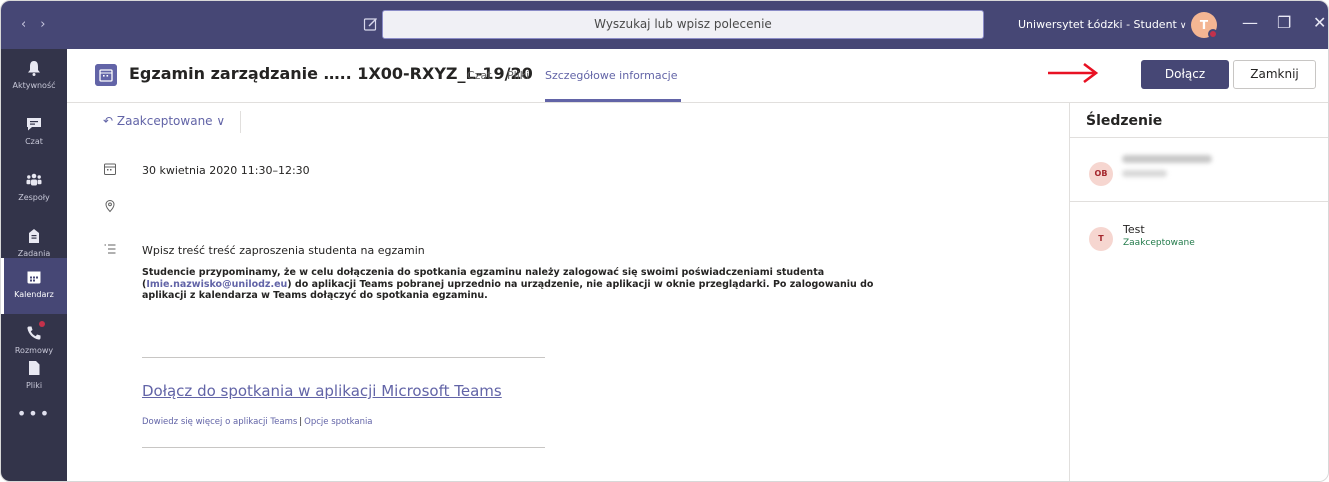 The image size is (1329, 482). I want to click on rail-label: Czat, so click(34, 141).